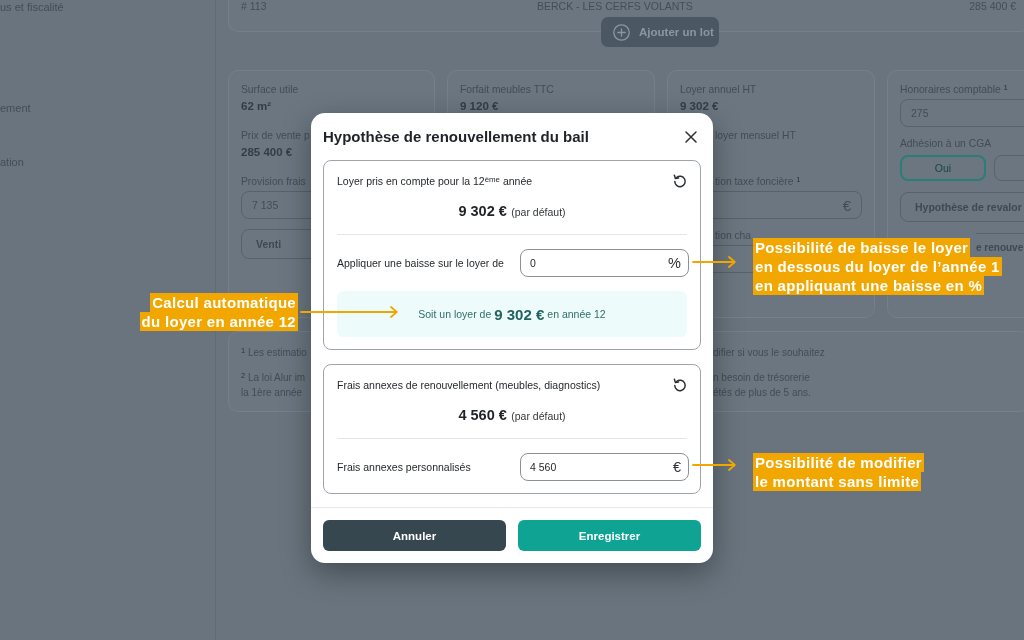 The height and width of the screenshot is (640, 1024). Describe the element at coordinates (414, 535) in the screenshot. I see `cancel-button: Annuler` at that location.